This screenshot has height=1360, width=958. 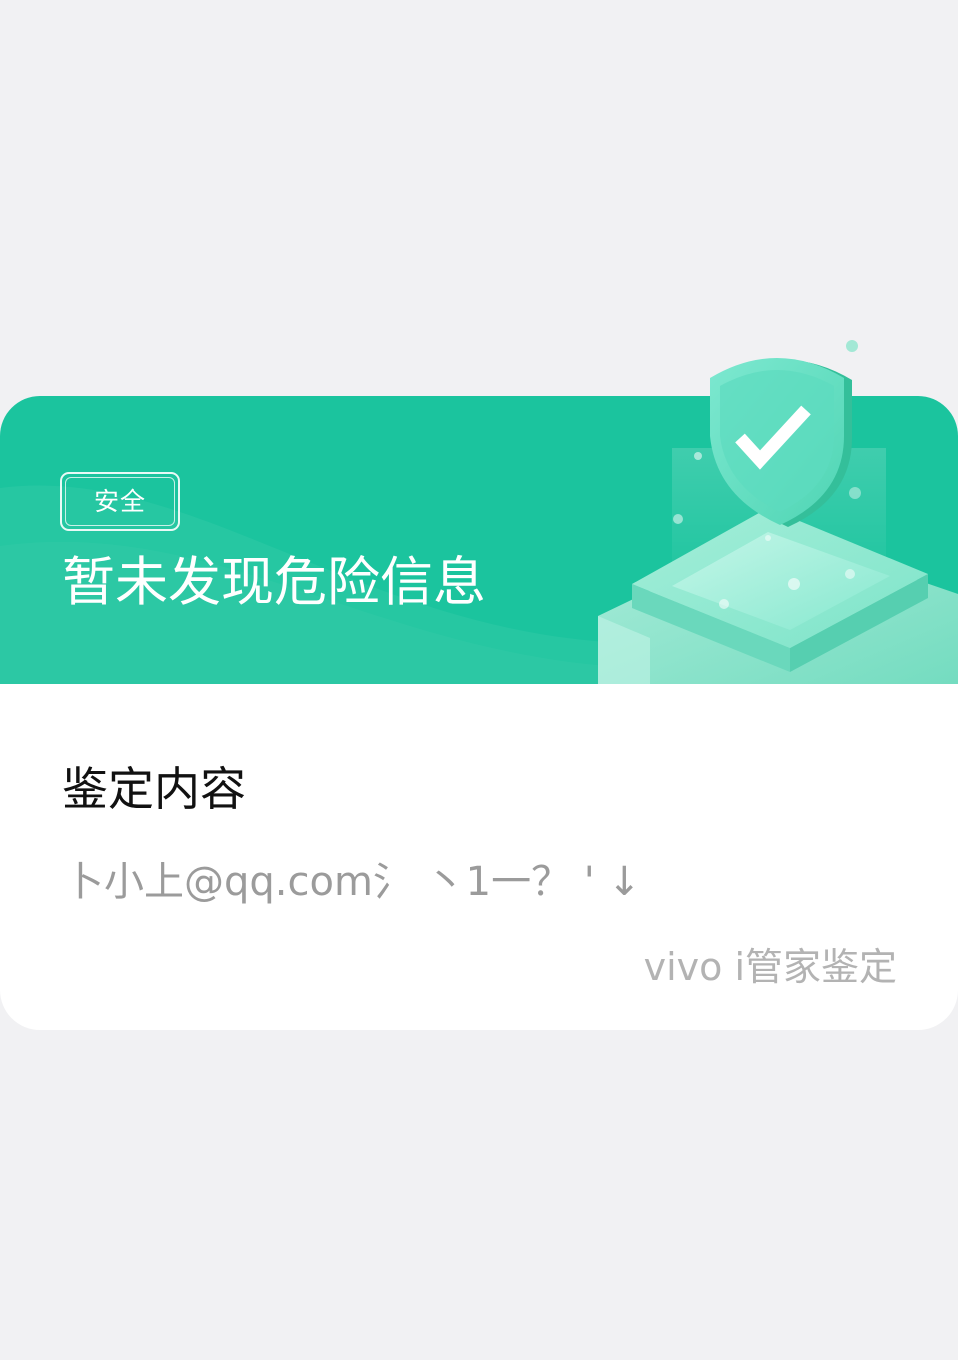 What do you see at coordinates (154, 789) in the screenshot?
I see `section-title: 鉴定内容` at bounding box center [154, 789].